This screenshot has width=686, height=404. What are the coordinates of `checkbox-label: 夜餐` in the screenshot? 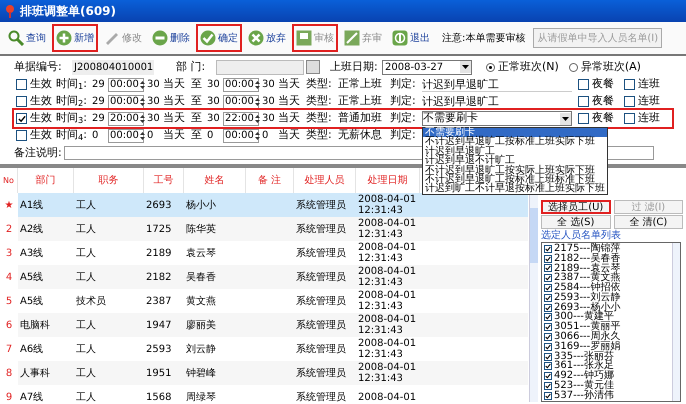 It's located at (603, 101).